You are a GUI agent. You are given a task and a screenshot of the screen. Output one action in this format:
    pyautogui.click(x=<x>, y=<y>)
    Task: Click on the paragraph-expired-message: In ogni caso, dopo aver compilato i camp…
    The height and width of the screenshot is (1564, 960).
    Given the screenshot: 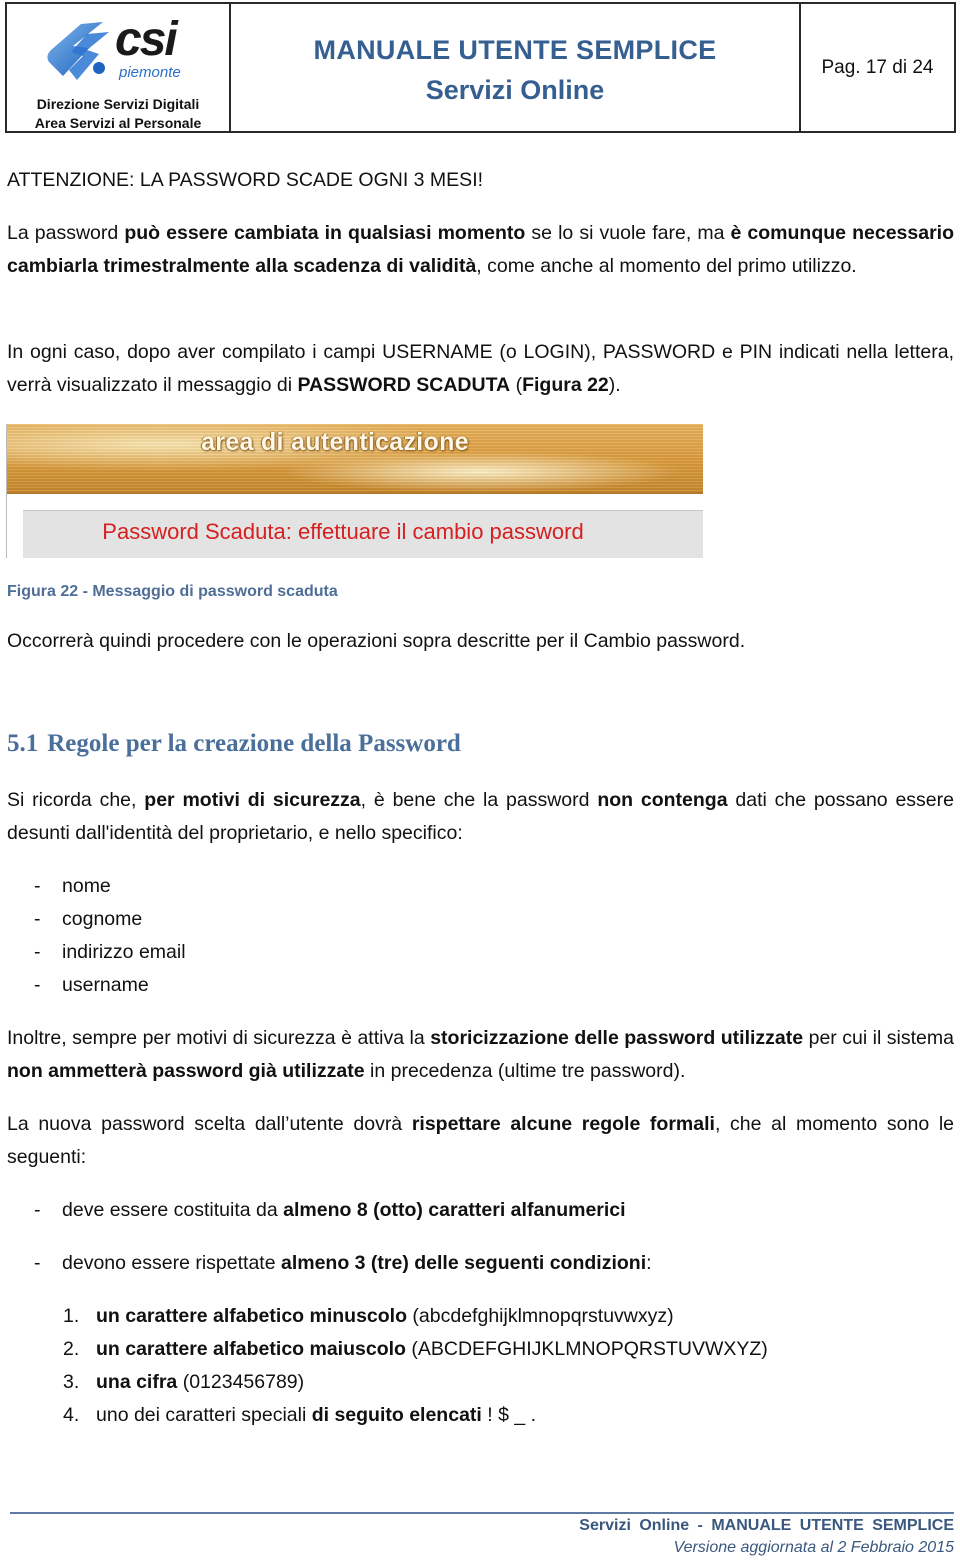 What is the action you would take?
    pyautogui.click(x=480, y=369)
    